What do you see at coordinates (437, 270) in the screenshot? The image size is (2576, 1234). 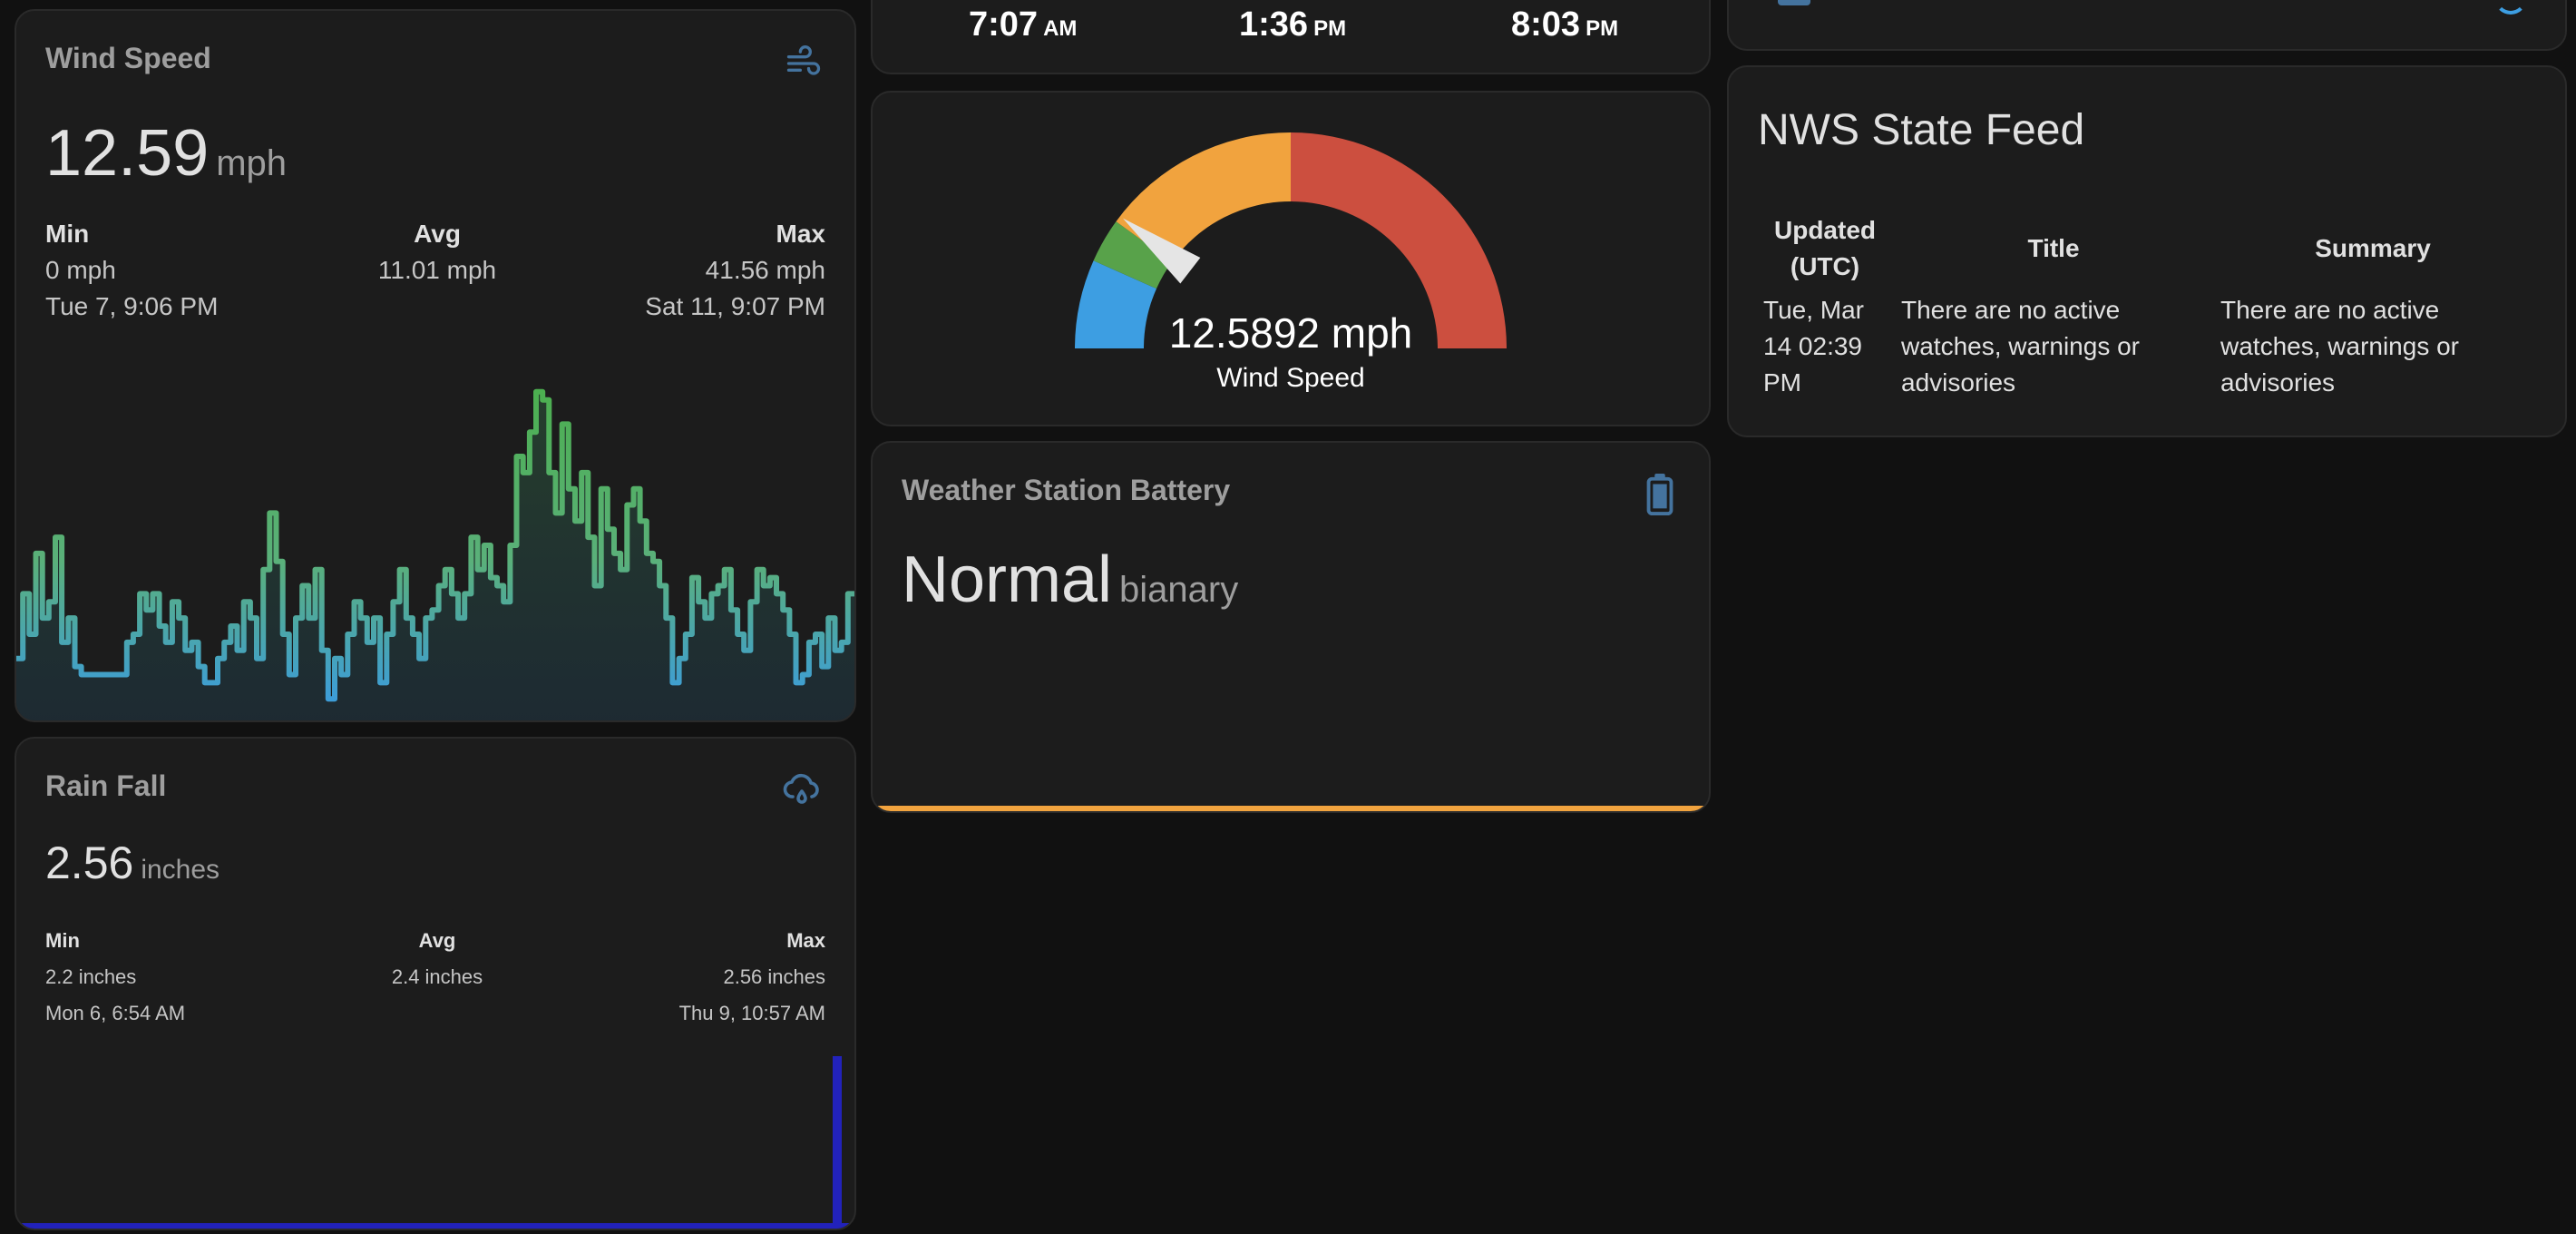 I see `avg-value: 11.01 mph` at bounding box center [437, 270].